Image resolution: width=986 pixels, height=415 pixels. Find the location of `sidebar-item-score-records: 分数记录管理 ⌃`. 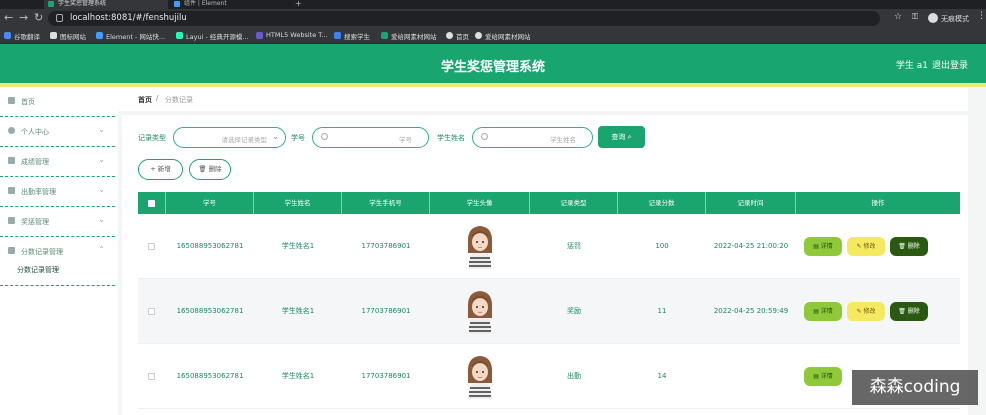

sidebar-item-score-records: 分数记录管理 ⌃ is located at coordinates (57, 252).